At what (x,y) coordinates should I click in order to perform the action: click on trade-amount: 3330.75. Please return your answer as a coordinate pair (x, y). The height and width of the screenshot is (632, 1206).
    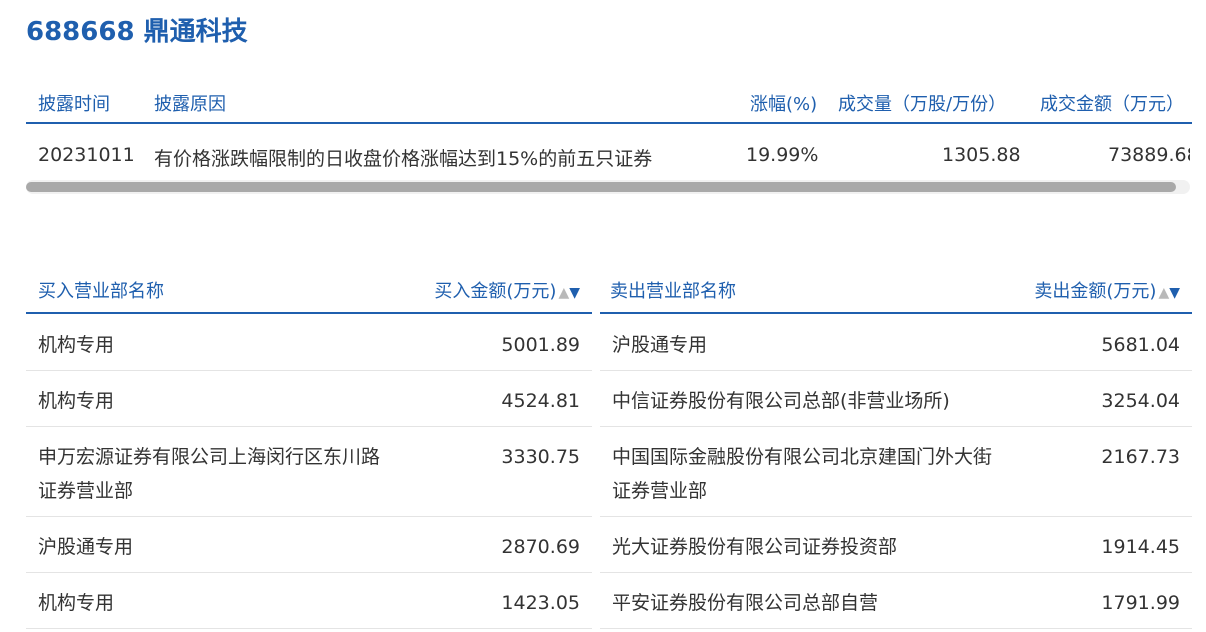
    Looking at the image, I should click on (540, 457).